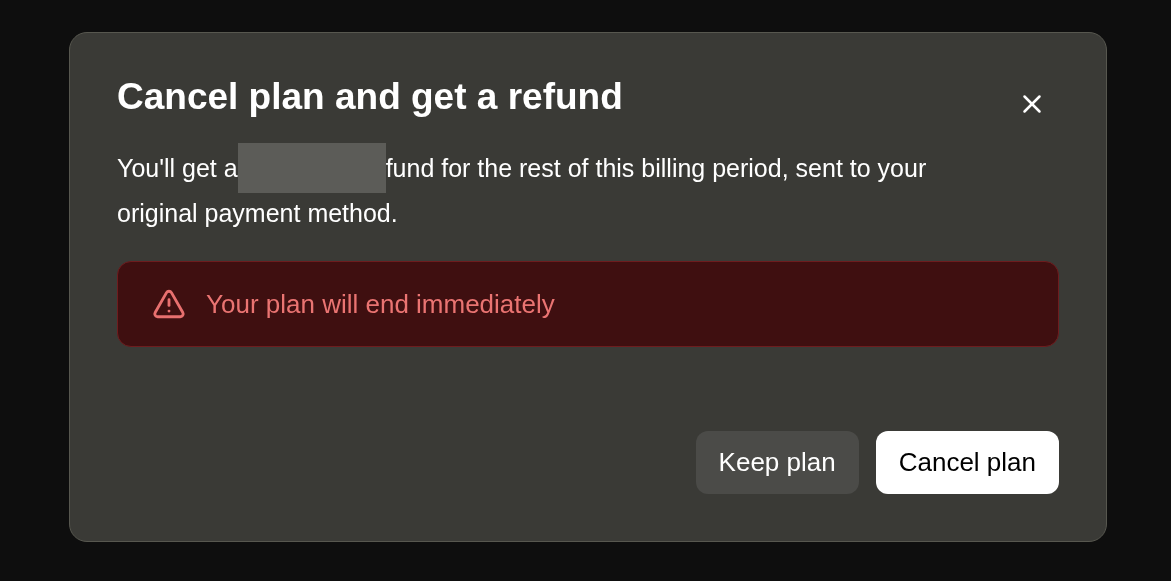  I want to click on warning-text: Your plan will end immediately, so click(380, 304).